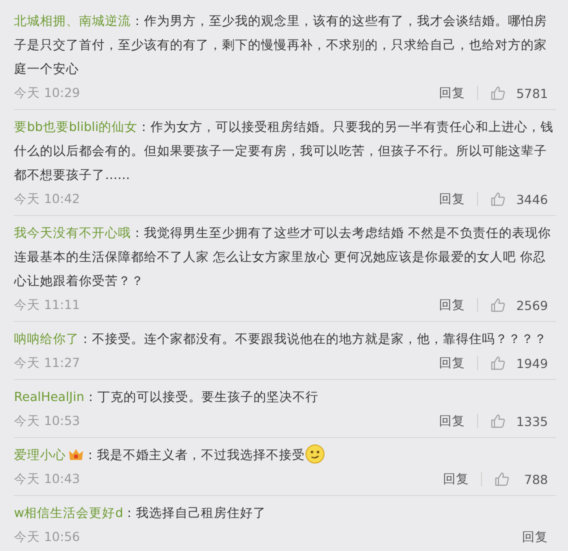  Describe the element at coordinates (47, 537) in the screenshot. I see `comment-time: 今天 10:56` at that location.